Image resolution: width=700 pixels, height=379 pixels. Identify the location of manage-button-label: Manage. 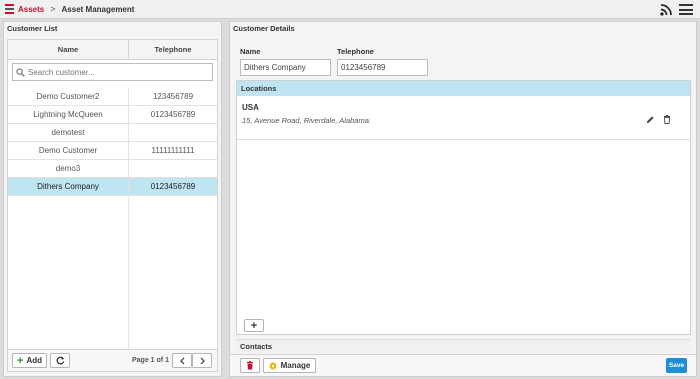
(295, 365).